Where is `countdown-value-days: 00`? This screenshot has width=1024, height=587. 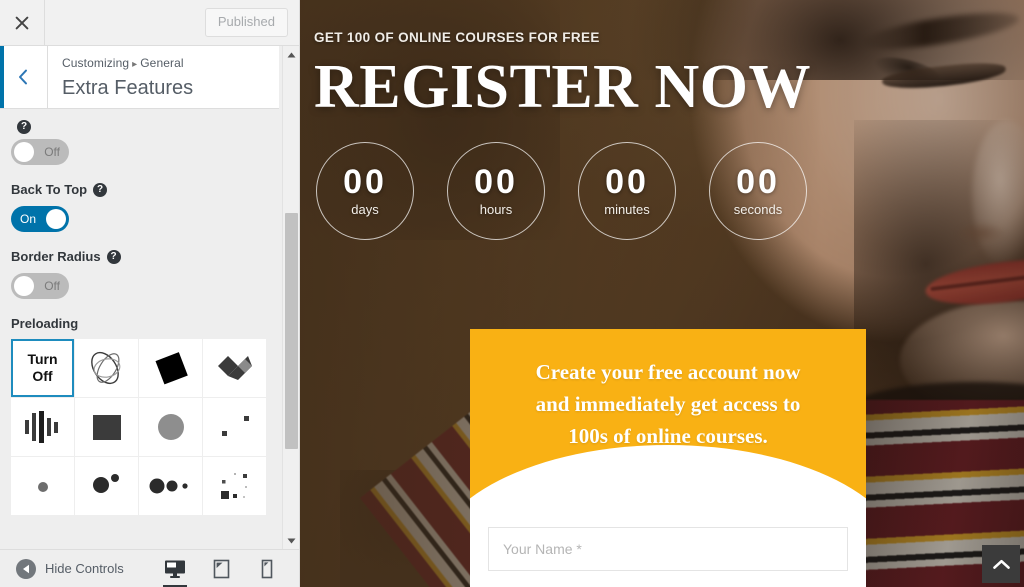 countdown-value-days: 00 is located at coordinates (365, 181).